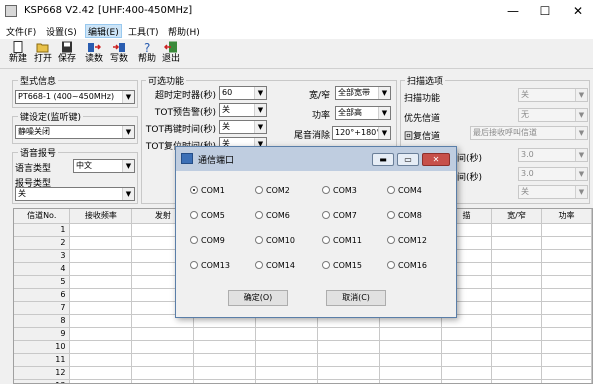 This screenshot has height=384, width=593. Describe the element at coordinates (171, 54) in the screenshot. I see `exit-button: 退出` at that location.